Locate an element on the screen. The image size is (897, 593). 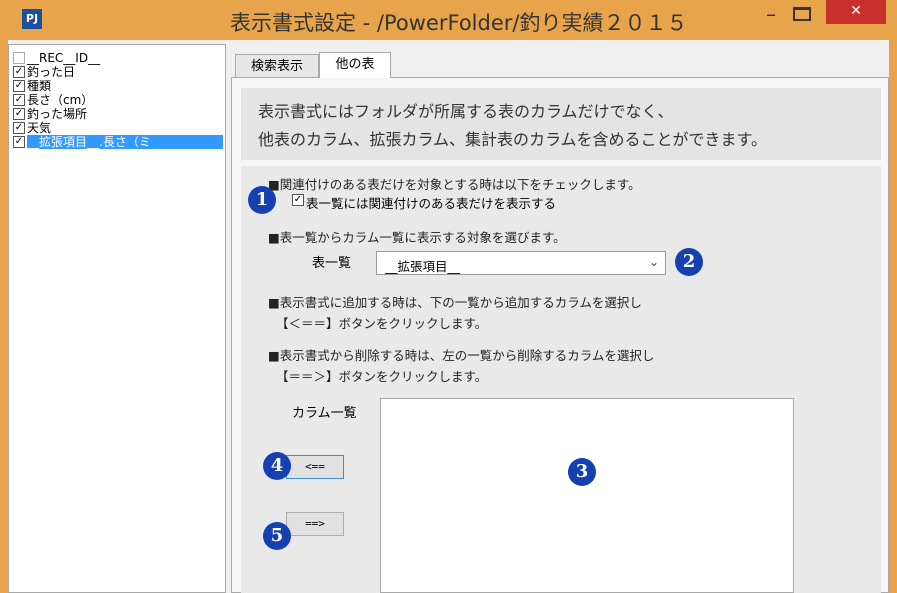
list-item-label: 釣った場所 is located at coordinates (57, 114).